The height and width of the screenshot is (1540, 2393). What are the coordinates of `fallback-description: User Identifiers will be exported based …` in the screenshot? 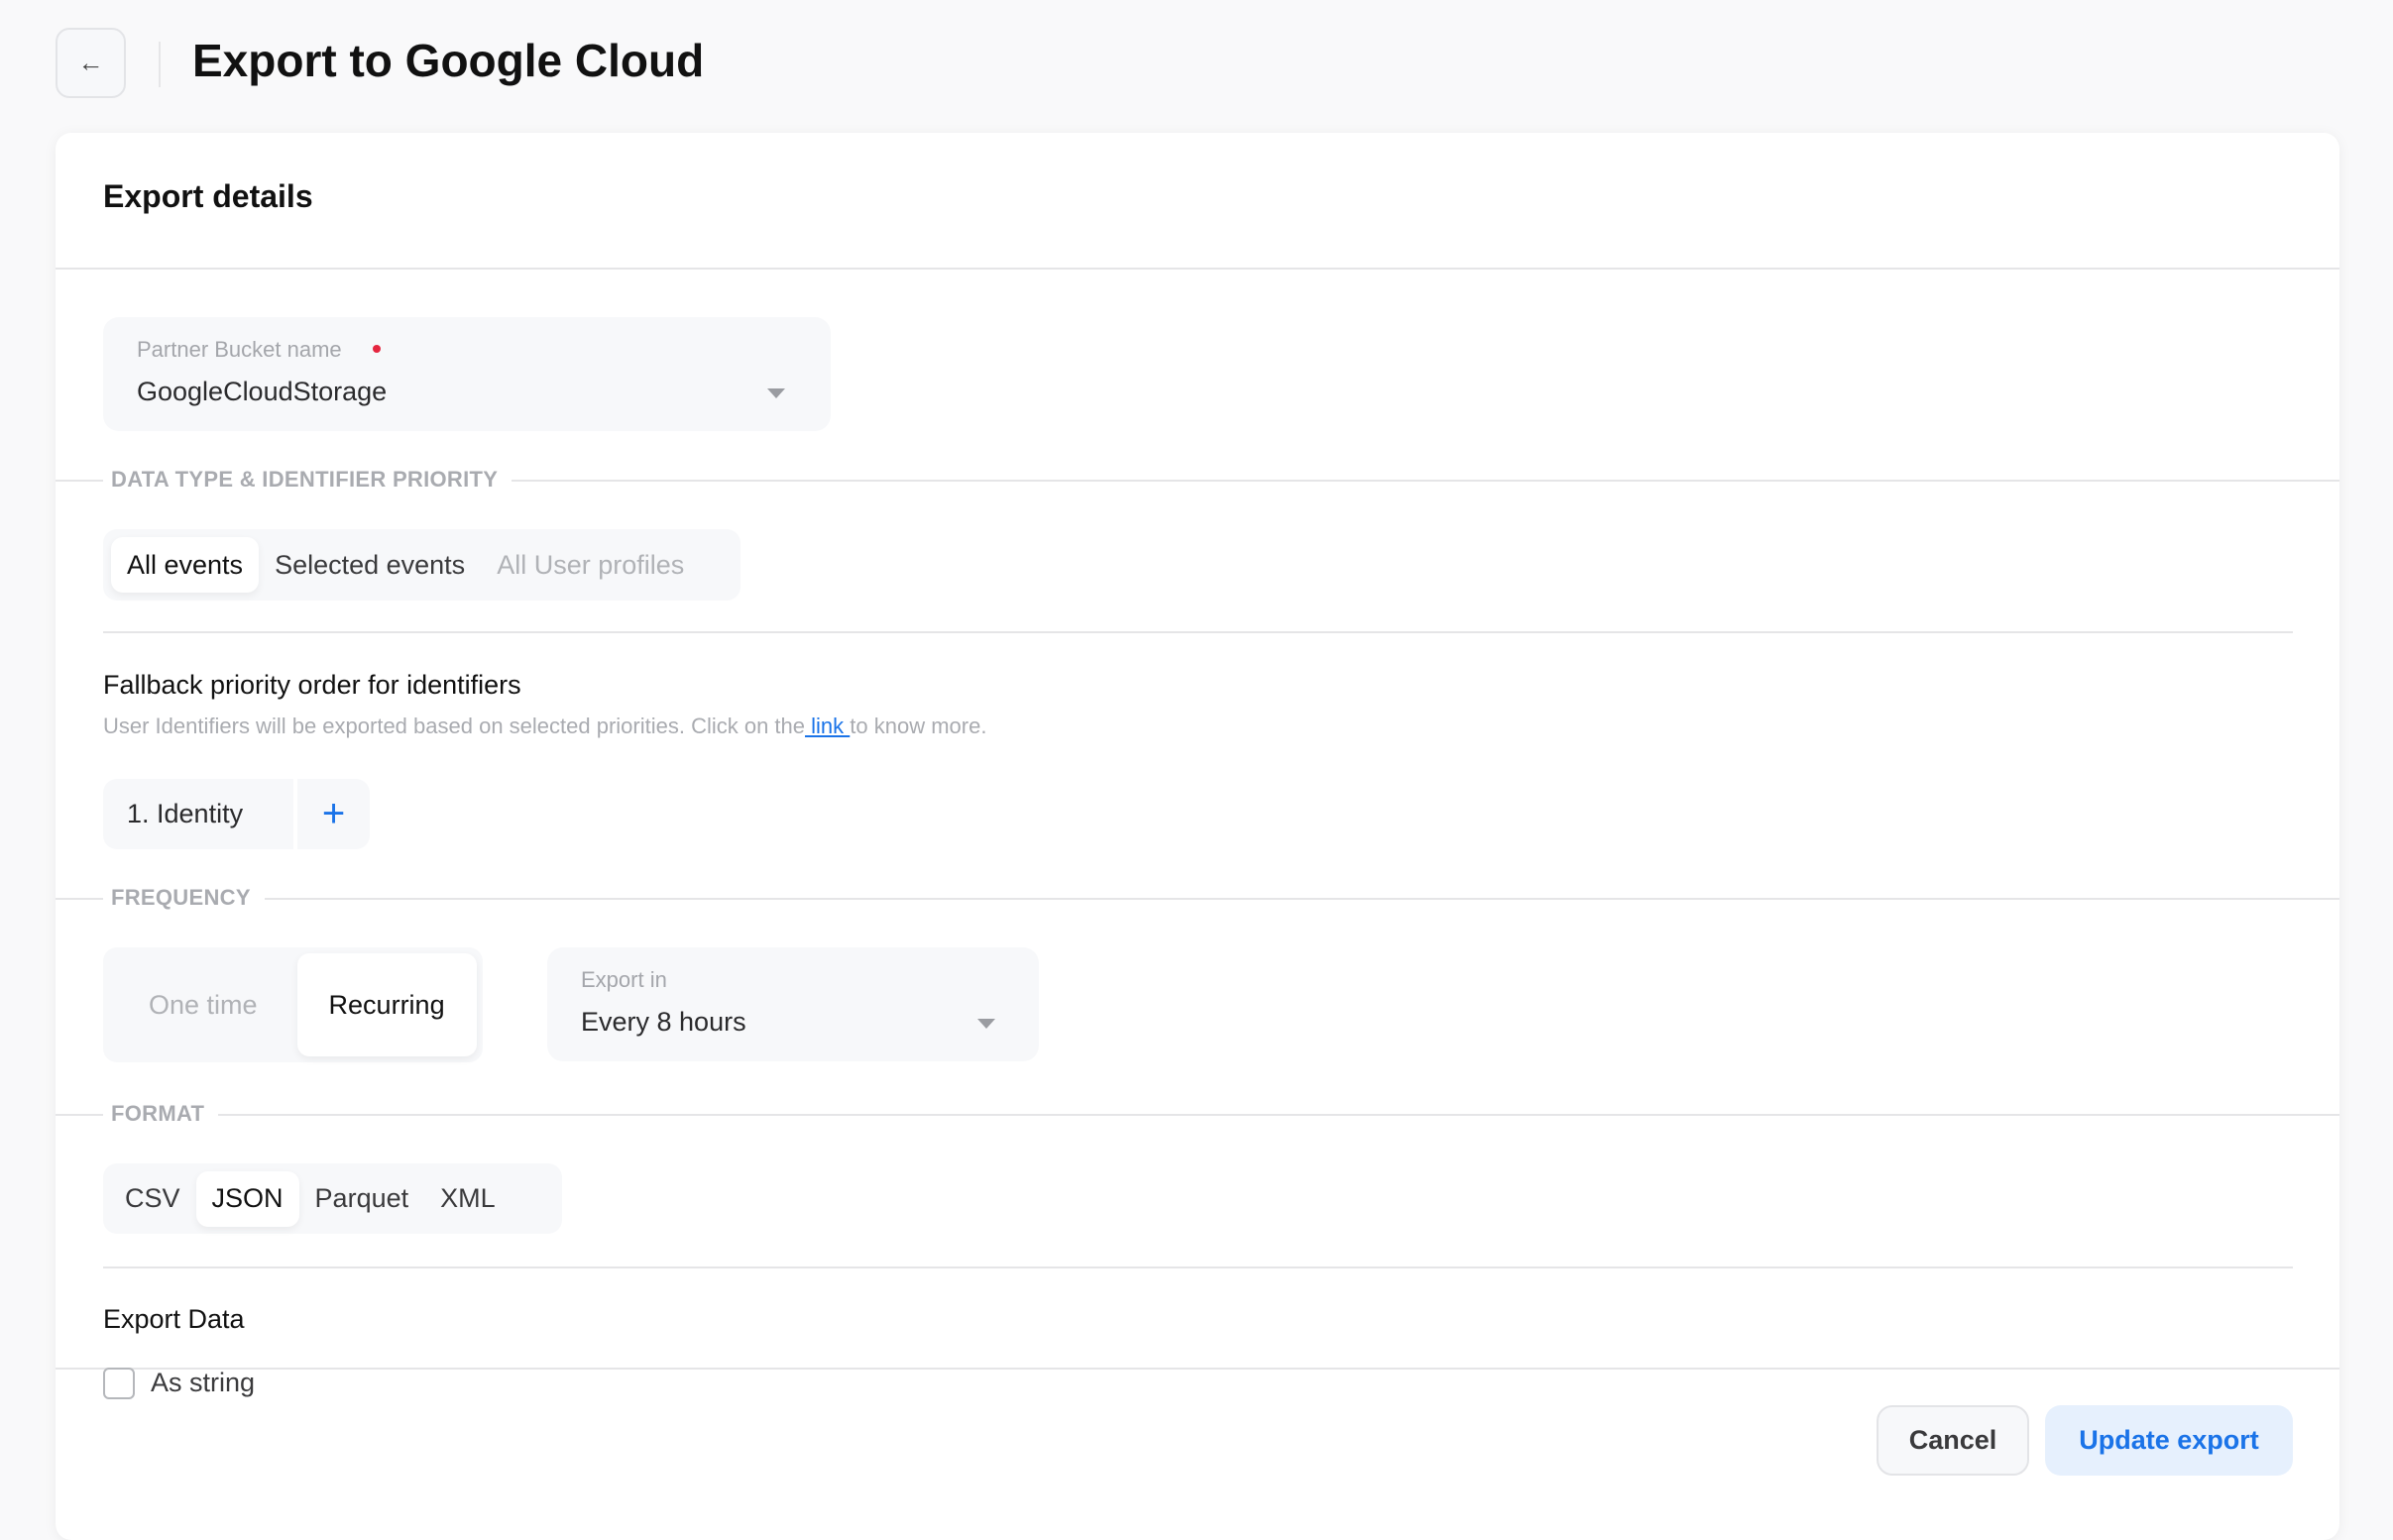 It's located at (544, 726).